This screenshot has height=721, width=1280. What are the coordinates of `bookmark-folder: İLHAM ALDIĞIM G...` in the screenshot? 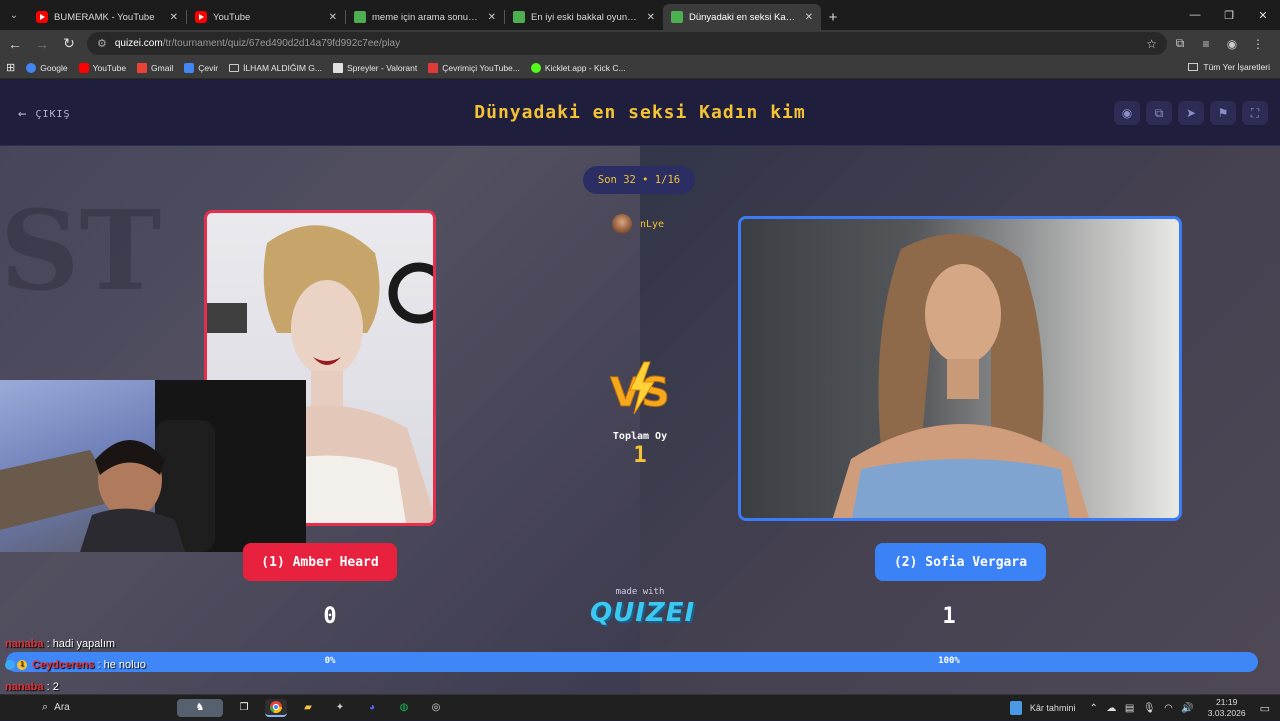 It's located at (275, 68).